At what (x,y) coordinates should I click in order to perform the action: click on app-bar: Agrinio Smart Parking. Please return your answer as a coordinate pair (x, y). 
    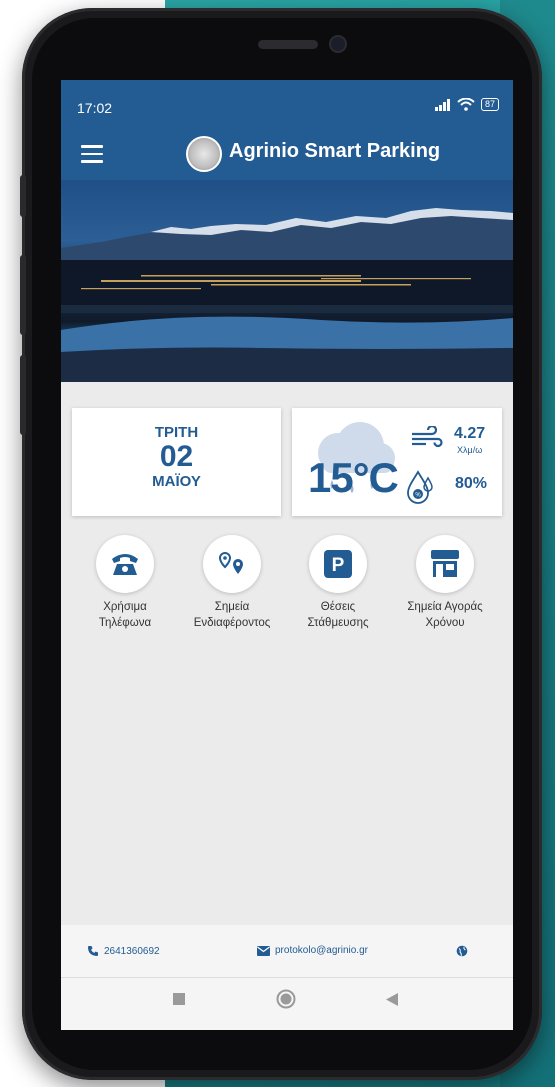
    Looking at the image, I should click on (287, 154).